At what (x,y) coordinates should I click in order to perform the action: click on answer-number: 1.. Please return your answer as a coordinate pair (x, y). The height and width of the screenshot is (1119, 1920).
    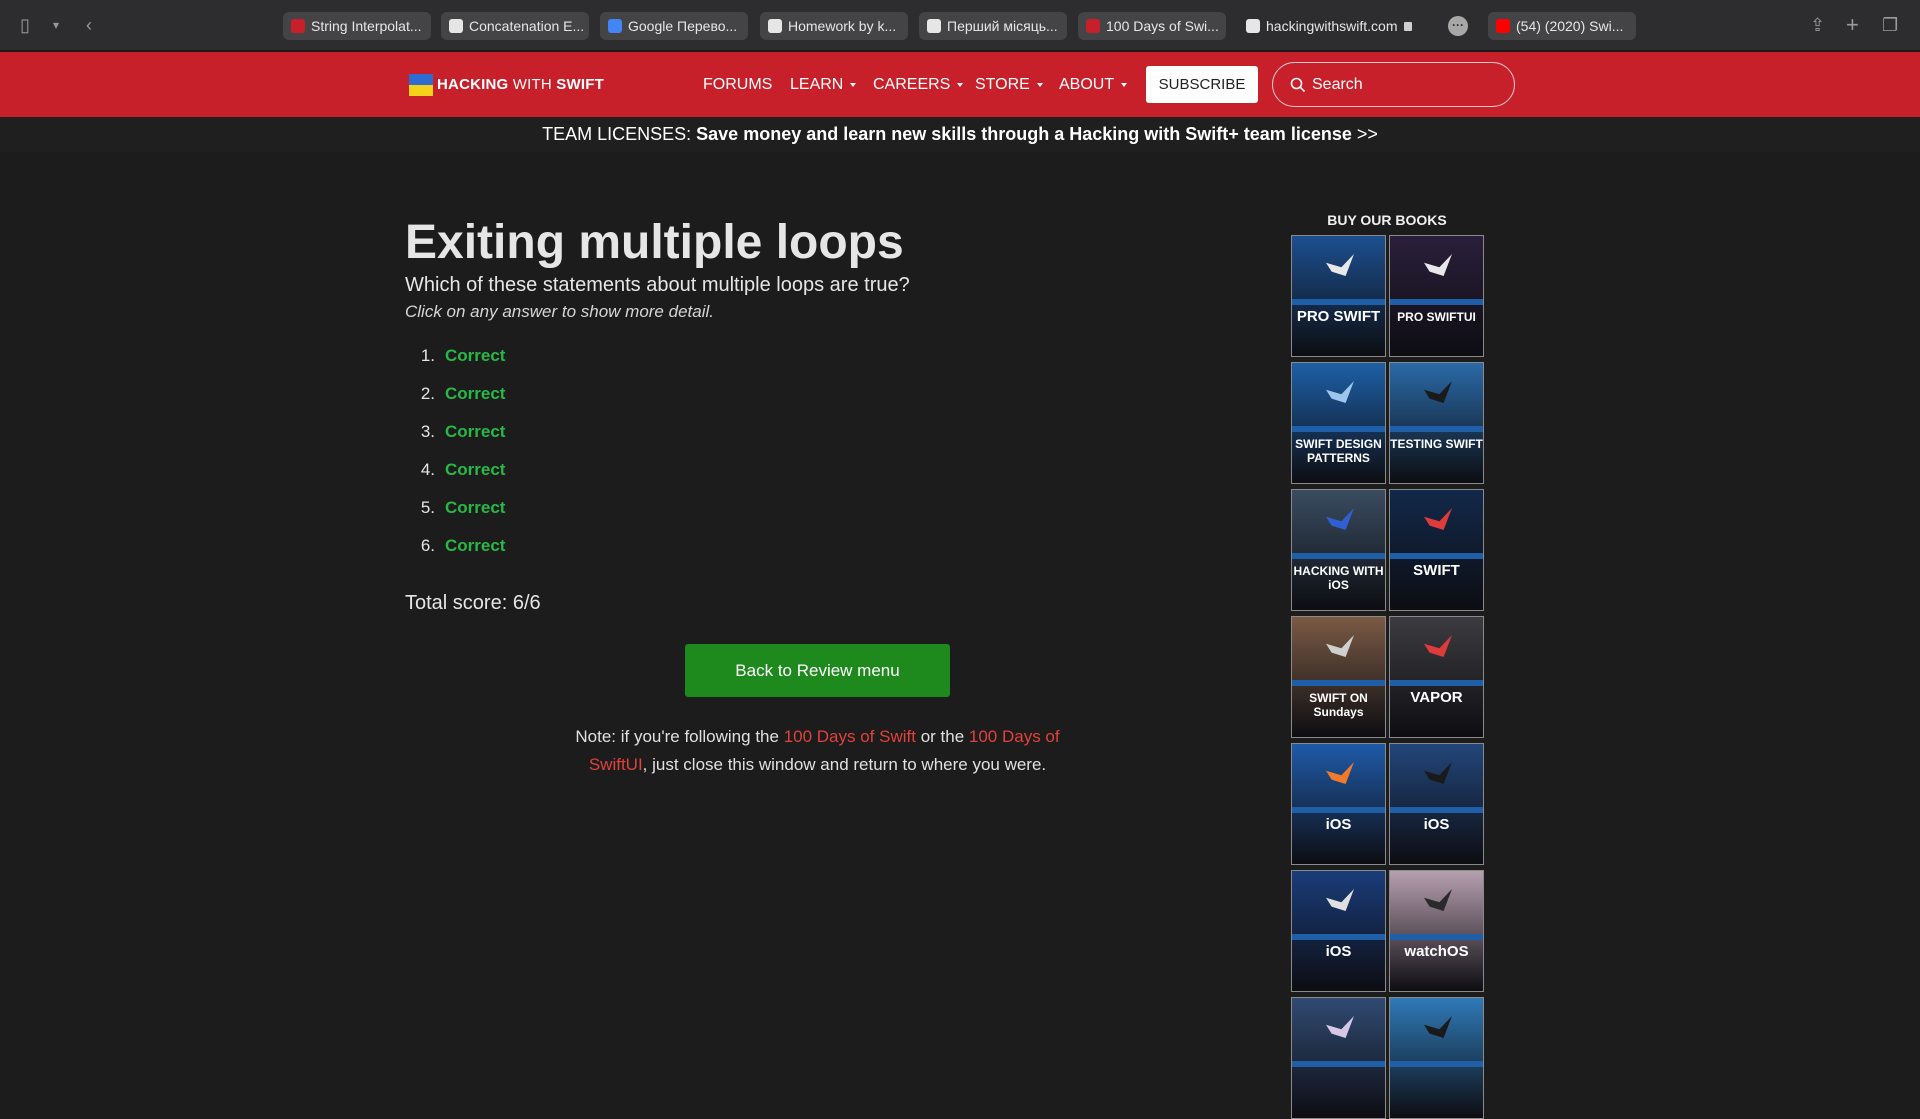
    Looking at the image, I should click on (427, 355).